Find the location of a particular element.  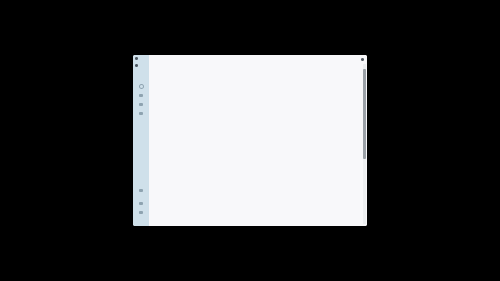

home-icon is located at coordinates (141, 86).